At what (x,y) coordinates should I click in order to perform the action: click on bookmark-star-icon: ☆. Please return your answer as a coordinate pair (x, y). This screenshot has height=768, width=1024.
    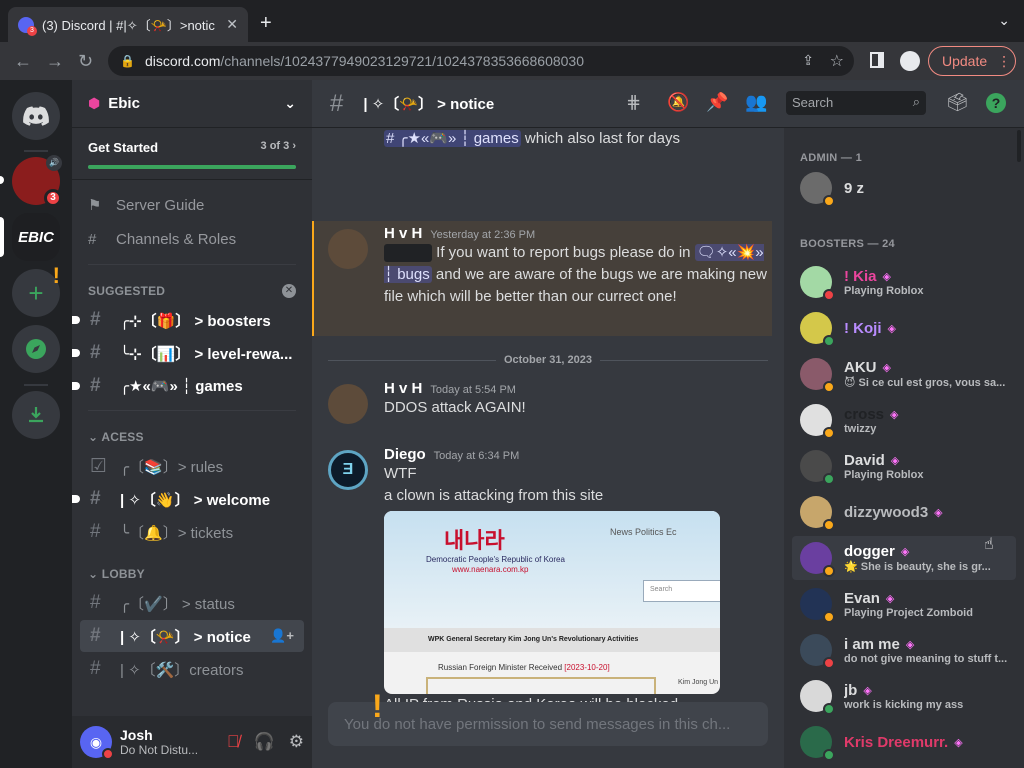
    Looking at the image, I should click on (837, 61).